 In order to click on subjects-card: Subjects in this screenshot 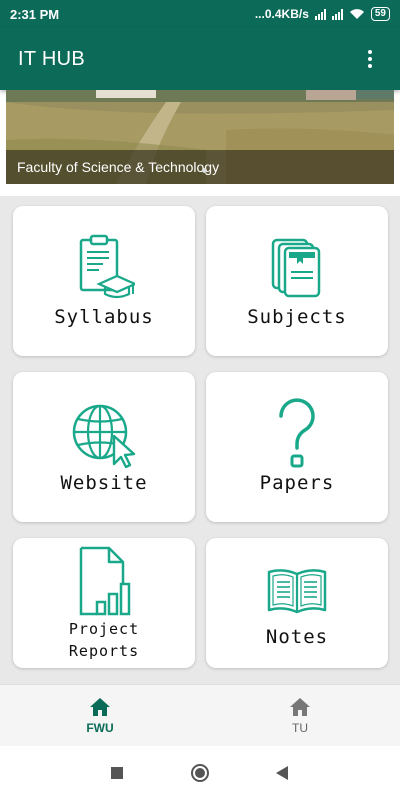, I will do `click(297, 281)`.